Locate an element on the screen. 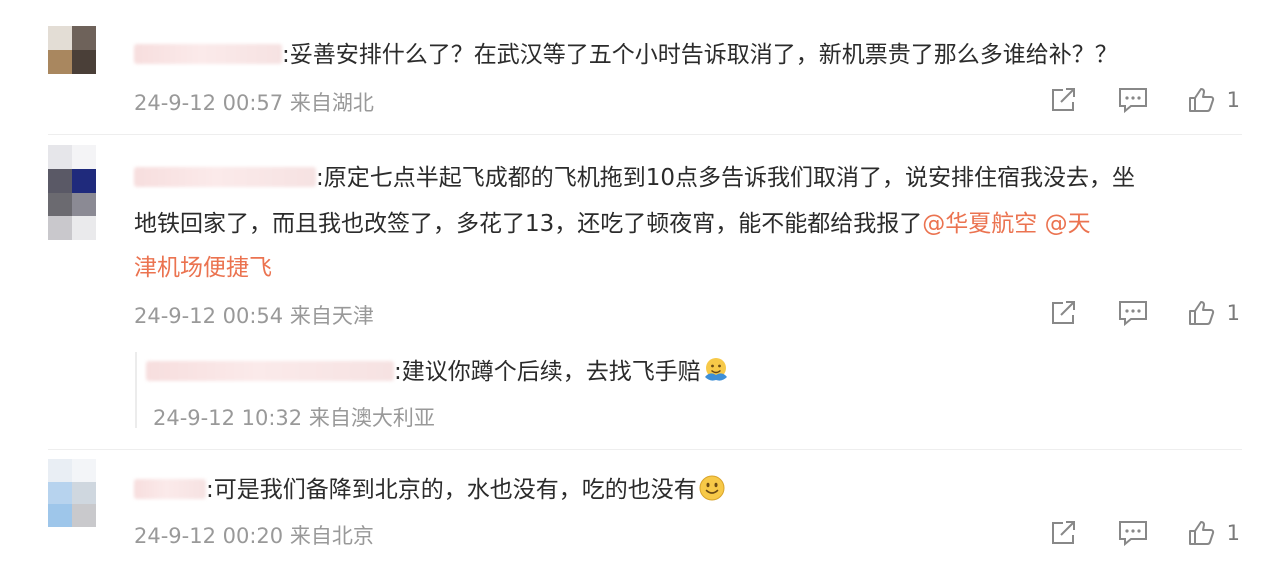  hug-emoji-icon is located at coordinates (715, 369).